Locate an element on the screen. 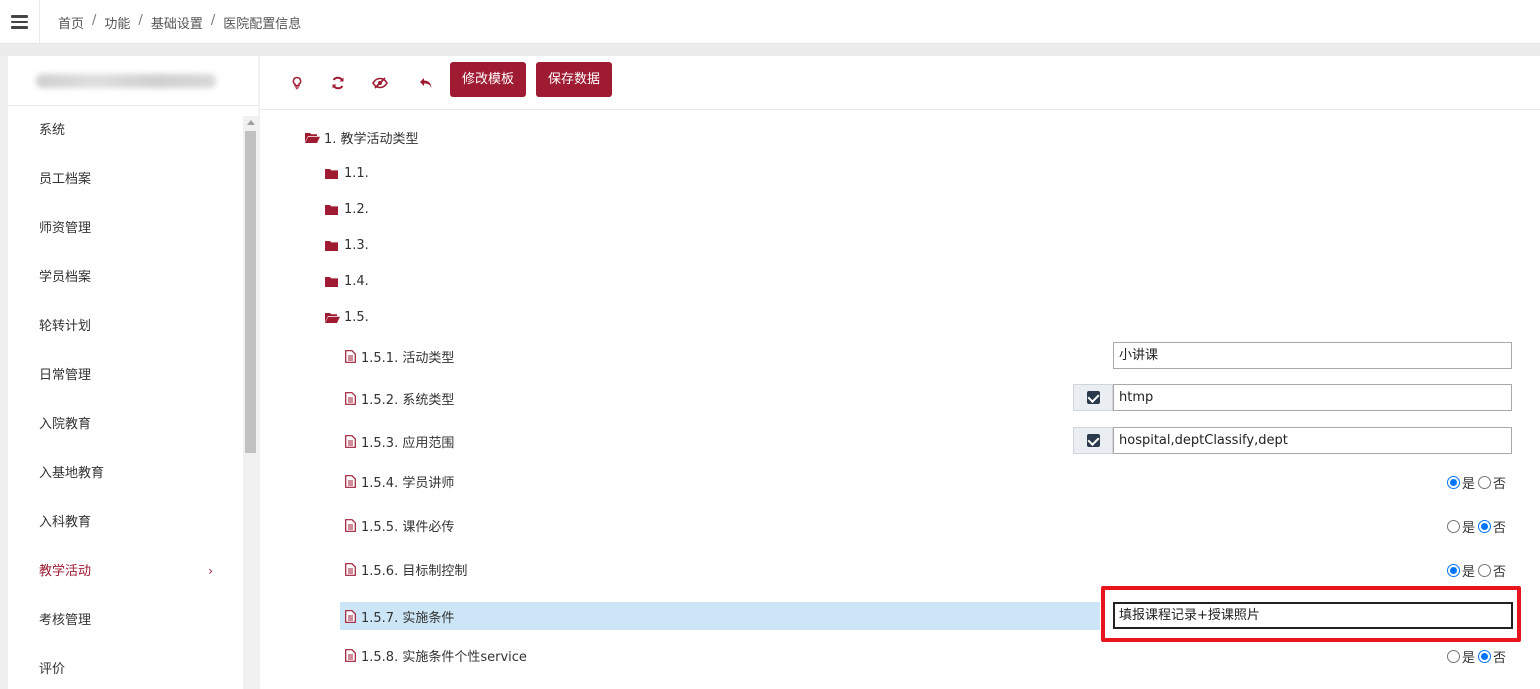 The height and width of the screenshot is (689, 1540). tree-root-label: 1. 教学活动类型 is located at coordinates (371, 139).